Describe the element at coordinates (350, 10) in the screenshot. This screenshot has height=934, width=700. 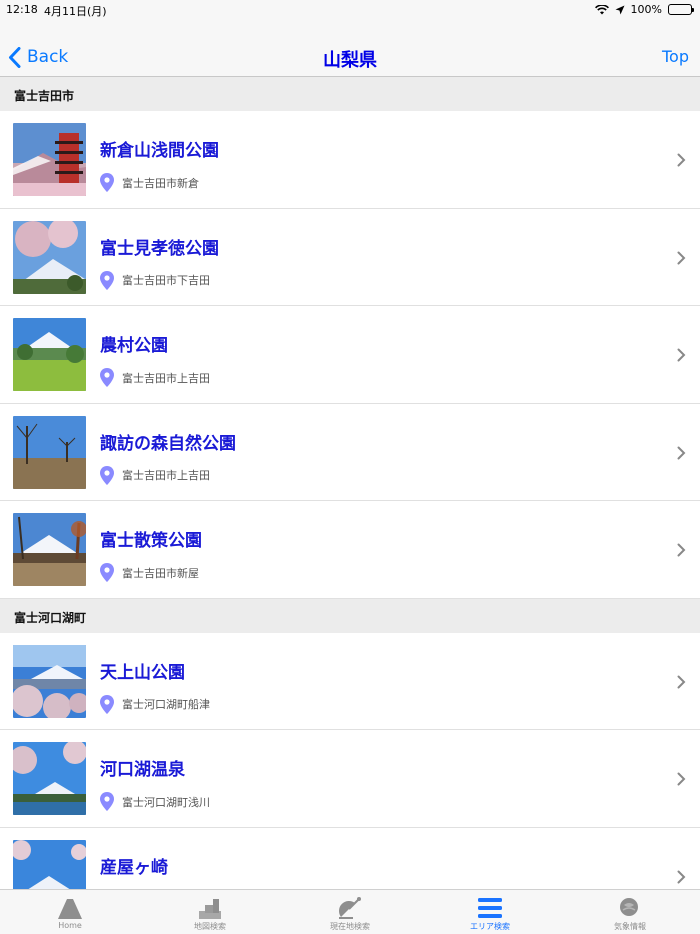
I see `status-bar: 12:18 4月11日(月) 100%` at that location.